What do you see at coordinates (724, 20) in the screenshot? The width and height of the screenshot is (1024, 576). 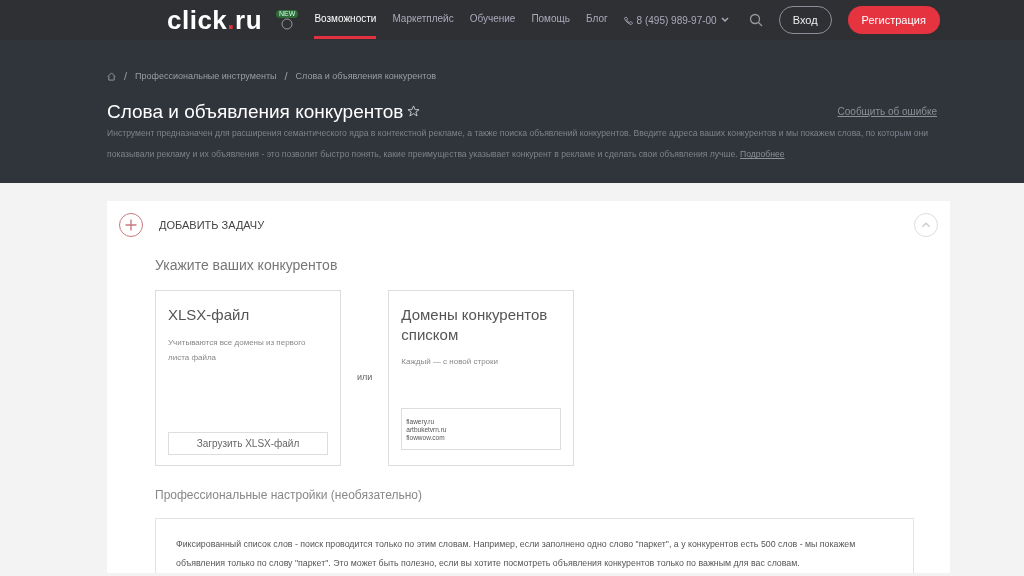 I see `chevron-down-icon` at bounding box center [724, 20].